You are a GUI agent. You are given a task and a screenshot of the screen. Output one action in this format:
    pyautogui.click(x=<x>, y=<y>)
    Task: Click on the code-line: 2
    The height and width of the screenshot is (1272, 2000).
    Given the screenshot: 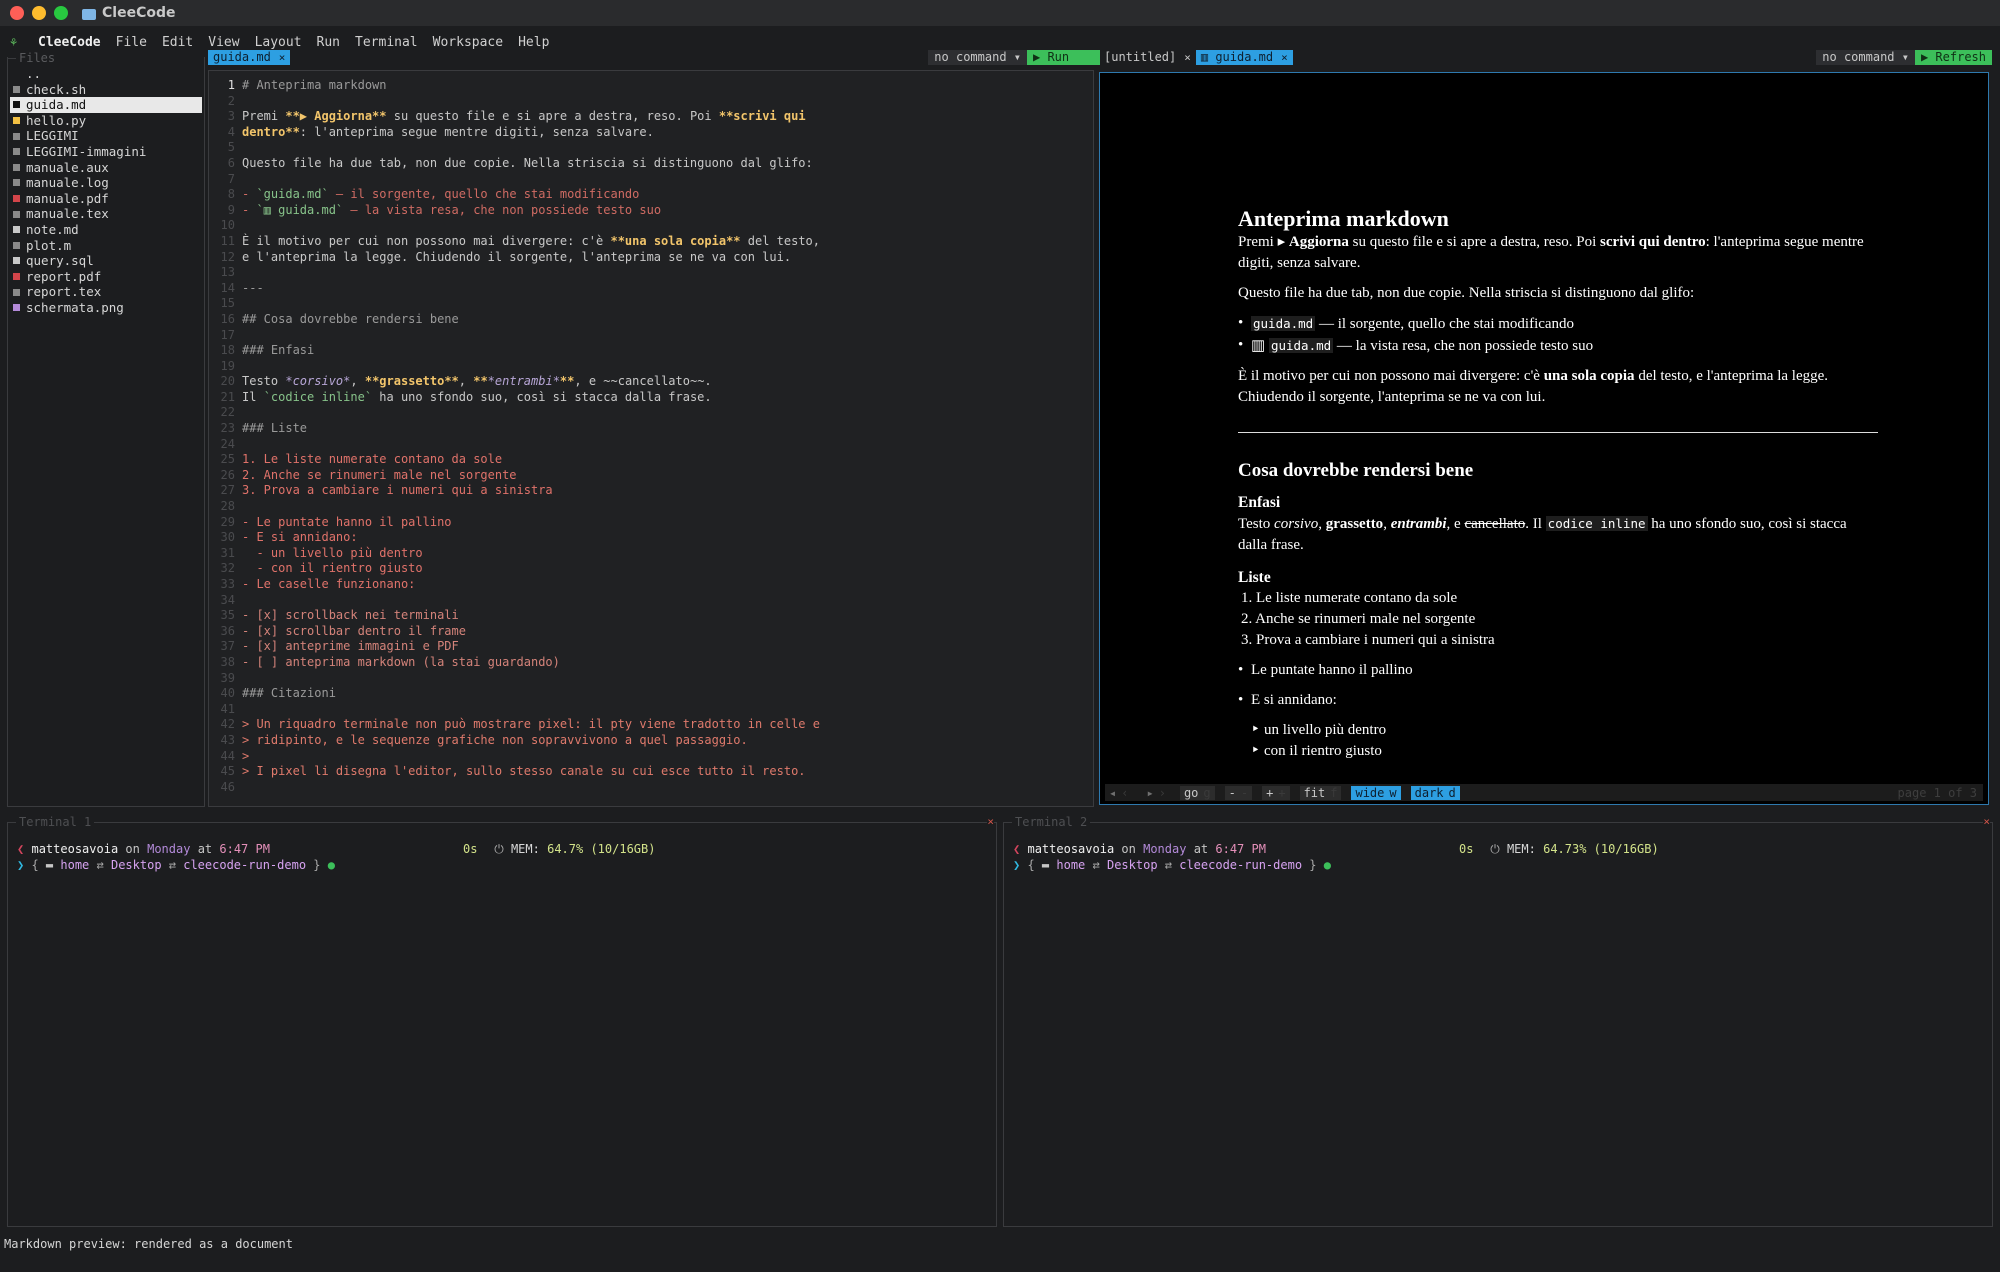 What is the action you would take?
    pyautogui.click(x=517, y=102)
    